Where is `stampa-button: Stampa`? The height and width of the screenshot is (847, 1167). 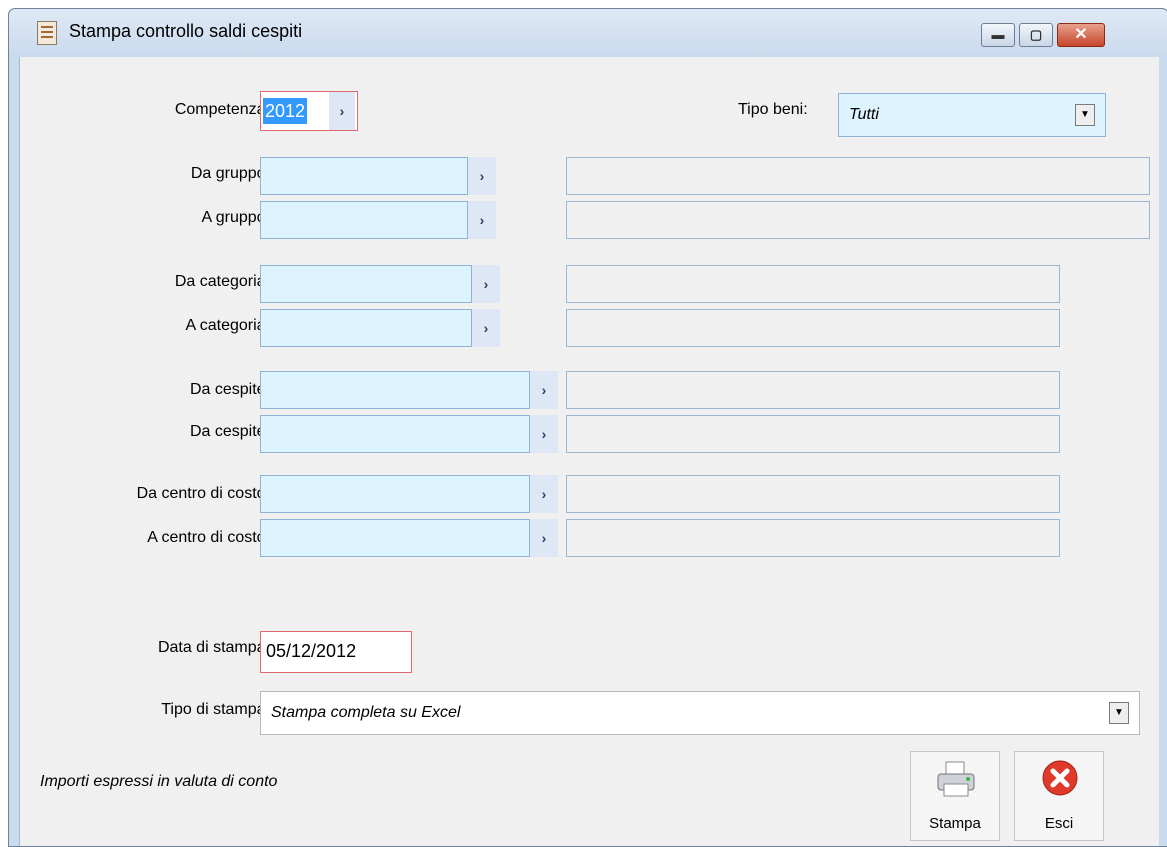 stampa-button: Stampa is located at coordinates (955, 796).